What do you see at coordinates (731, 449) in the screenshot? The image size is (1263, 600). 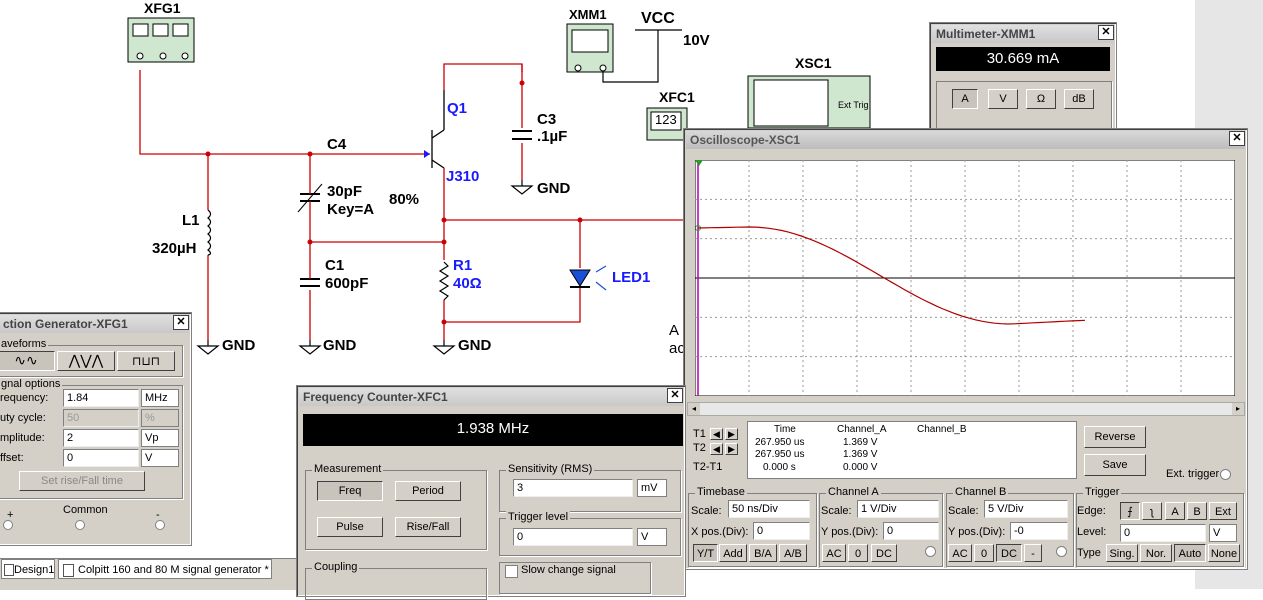 I see `t2-right-arrow-icon: ▶` at bounding box center [731, 449].